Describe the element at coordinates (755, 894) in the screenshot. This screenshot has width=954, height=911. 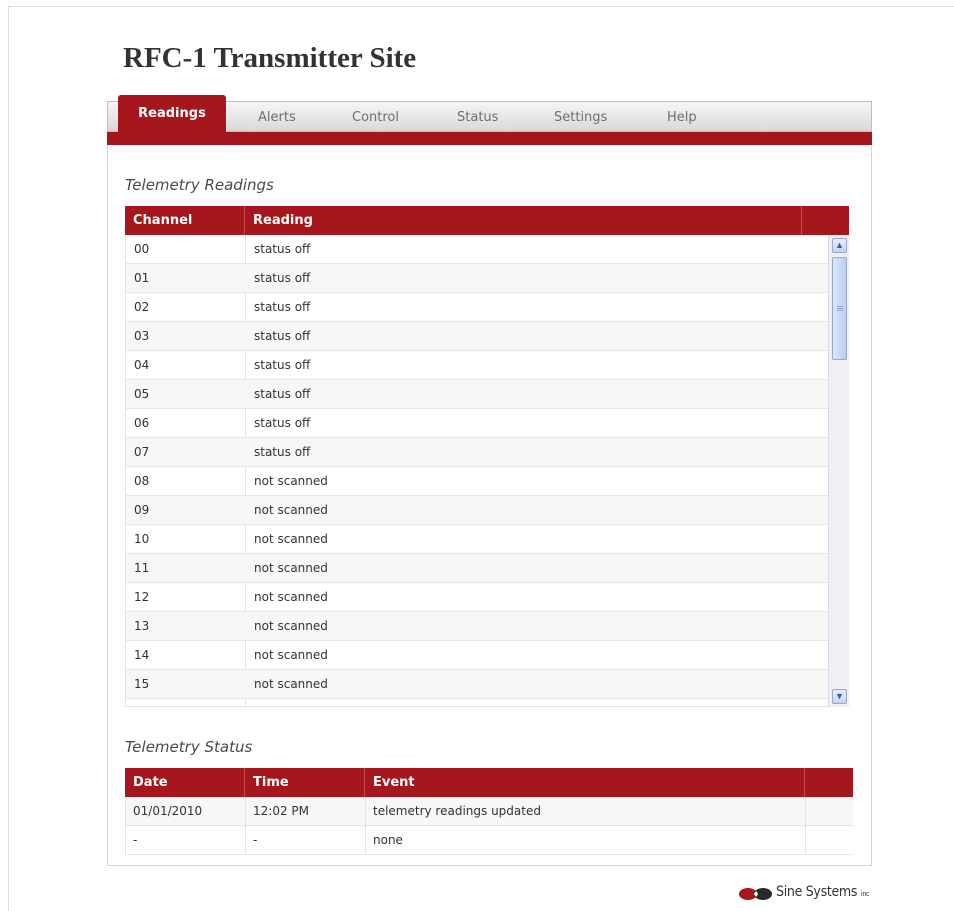
I see `sine-systems-logo-icon` at that location.